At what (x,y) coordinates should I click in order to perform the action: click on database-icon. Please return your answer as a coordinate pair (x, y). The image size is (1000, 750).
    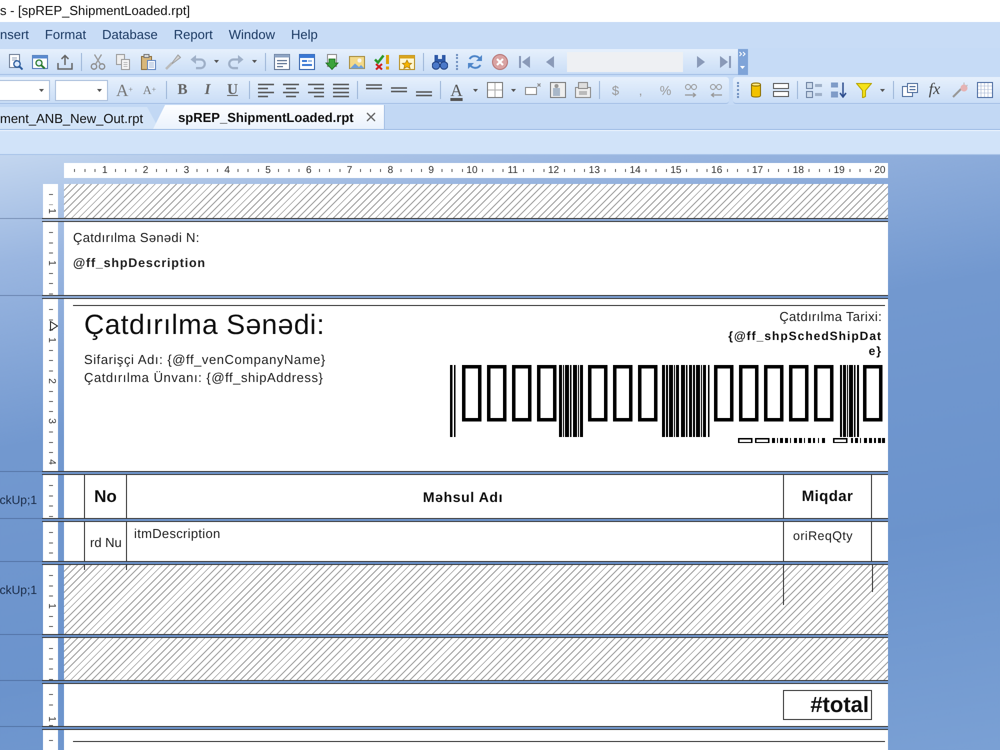
    Looking at the image, I should click on (755, 90).